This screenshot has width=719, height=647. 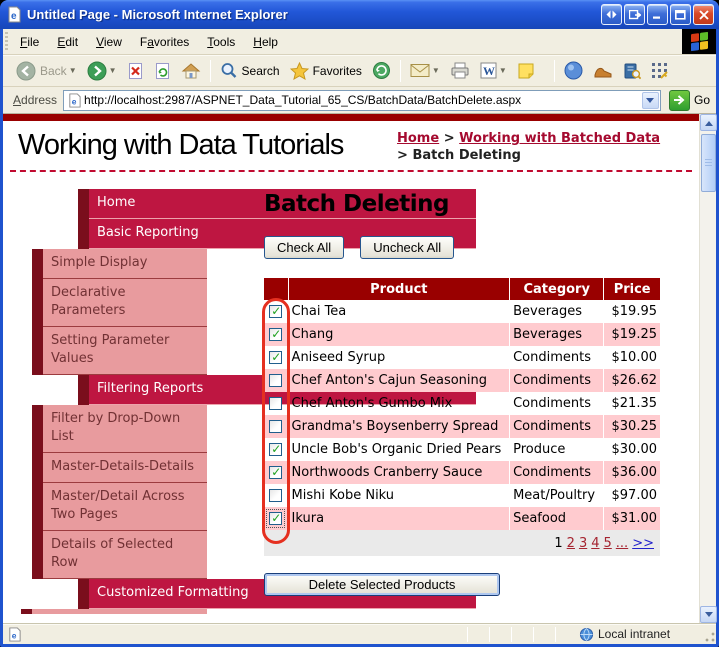 What do you see at coordinates (15, 634) in the screenshot?
I see `status-page-icon: e` at bounding box center [15, 634].